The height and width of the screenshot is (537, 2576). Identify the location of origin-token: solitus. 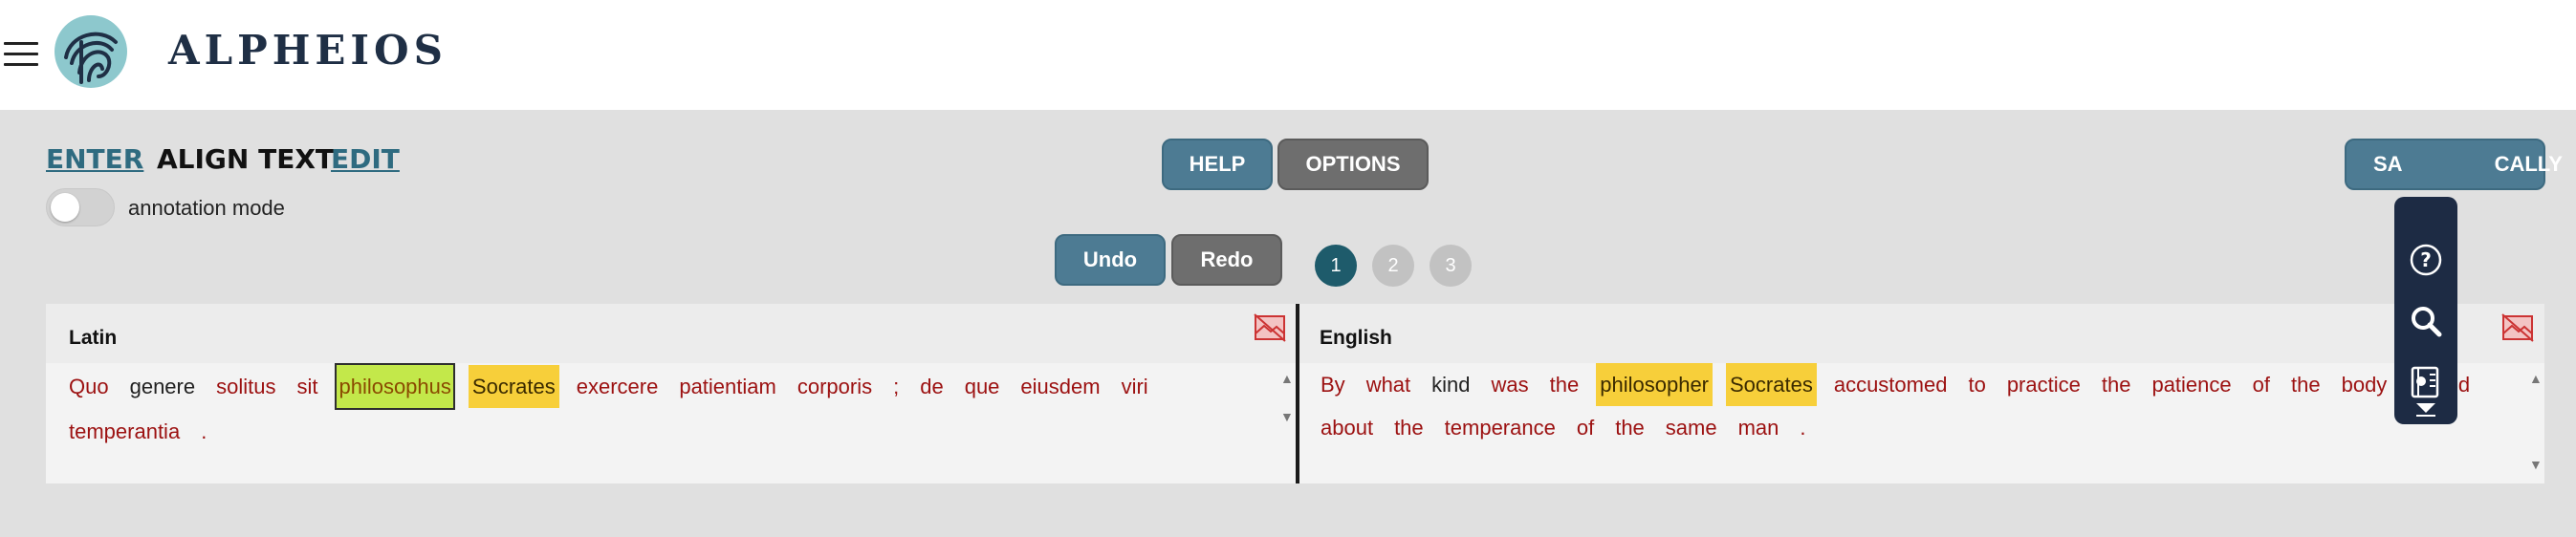
(245, 386).